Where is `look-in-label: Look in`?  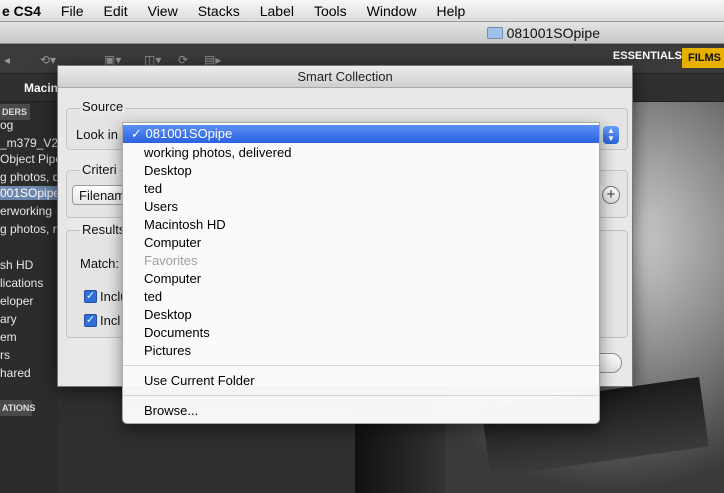
look-in-label: Look in is located at coordinates (97, 134).